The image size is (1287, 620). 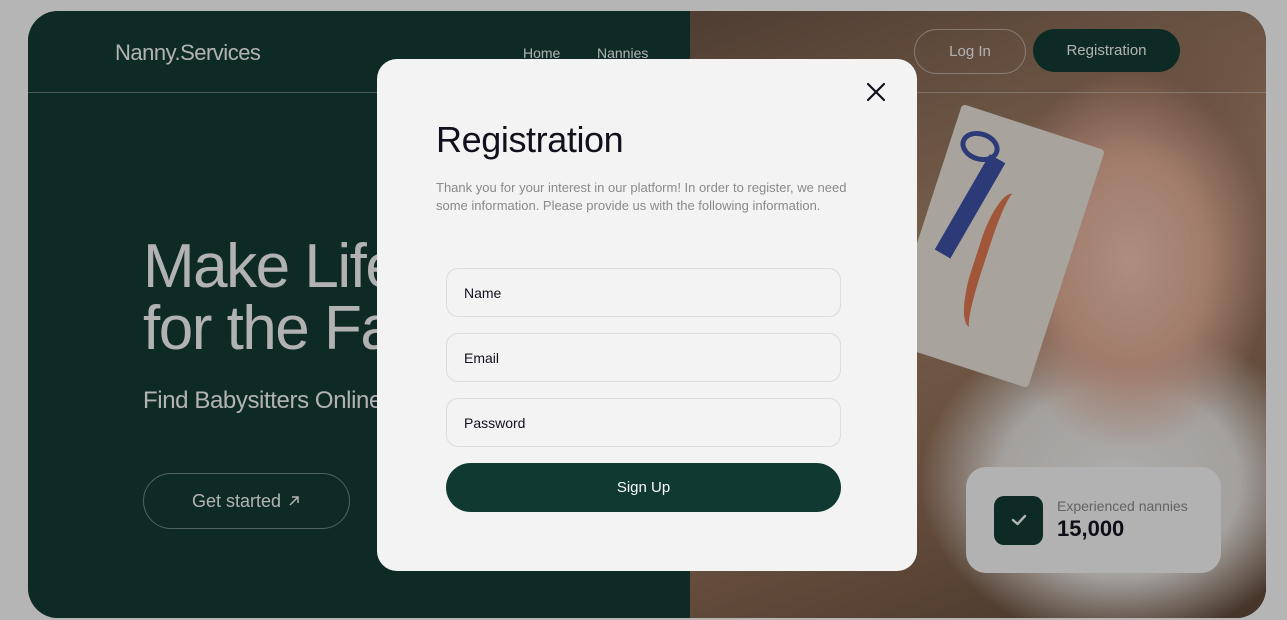 What do you see at coordinates (643, 357) in the screenshot?
I see `email-field` at bounding box center [643, 357].